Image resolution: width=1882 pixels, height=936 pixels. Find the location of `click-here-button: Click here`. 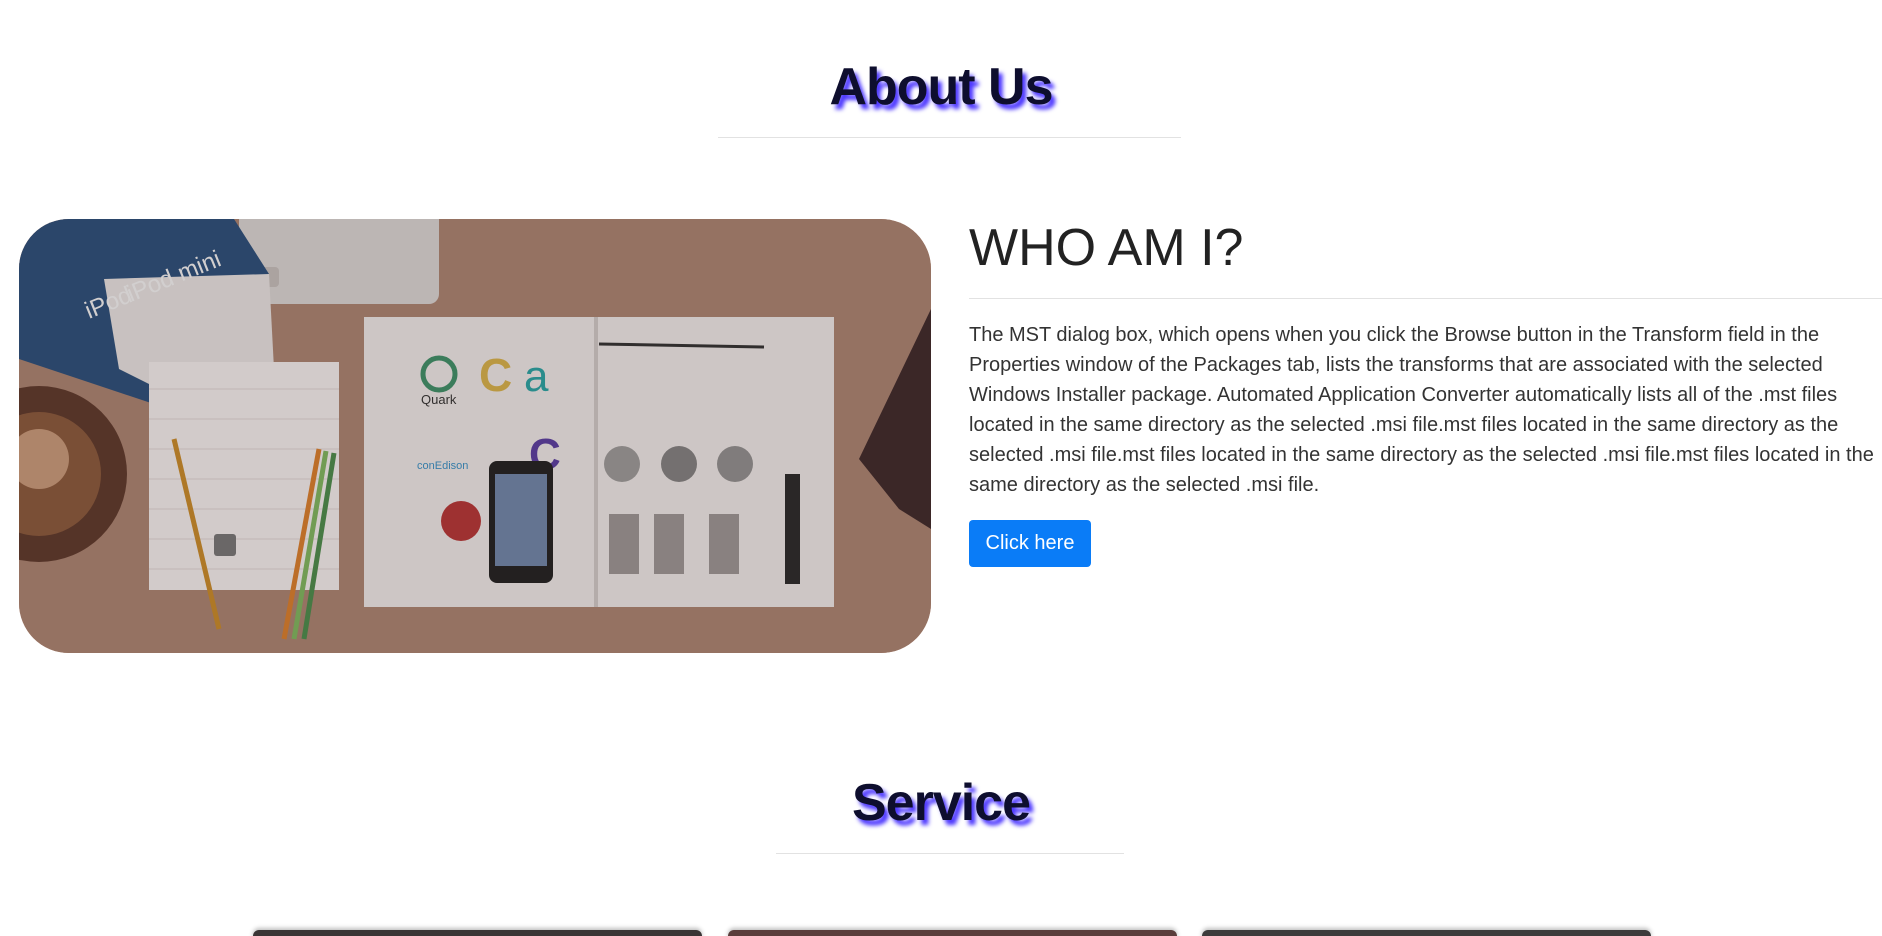

click-here-button: Click here is located at coordinates (1030, 543).